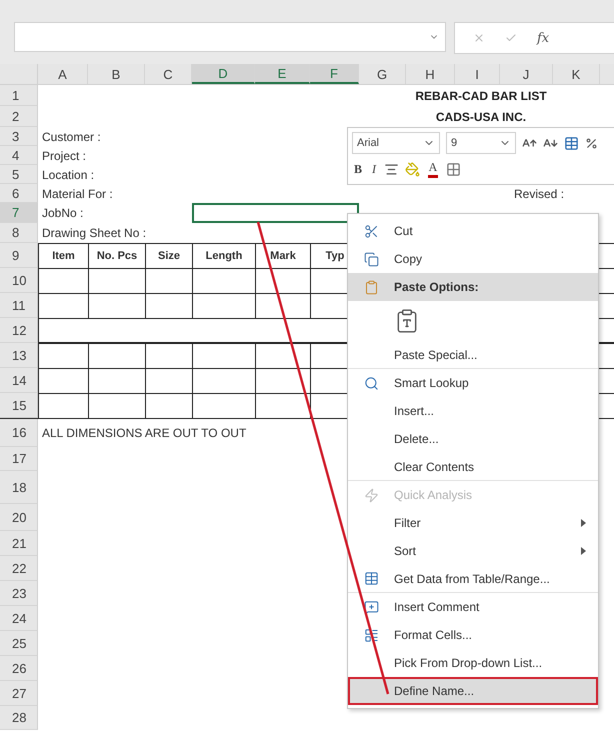 The image size is (614, 731). What do you see at coordinates (71, 137) in the screenshot?
I see `cell-text: Customer :` at bounding box center [71, 137].